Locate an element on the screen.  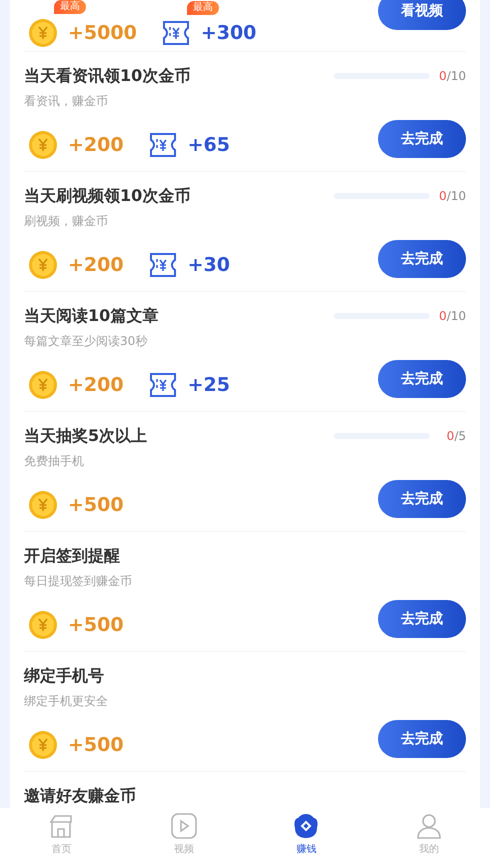
task-title: 绑定手机号 is located at coordinates (64, 676).